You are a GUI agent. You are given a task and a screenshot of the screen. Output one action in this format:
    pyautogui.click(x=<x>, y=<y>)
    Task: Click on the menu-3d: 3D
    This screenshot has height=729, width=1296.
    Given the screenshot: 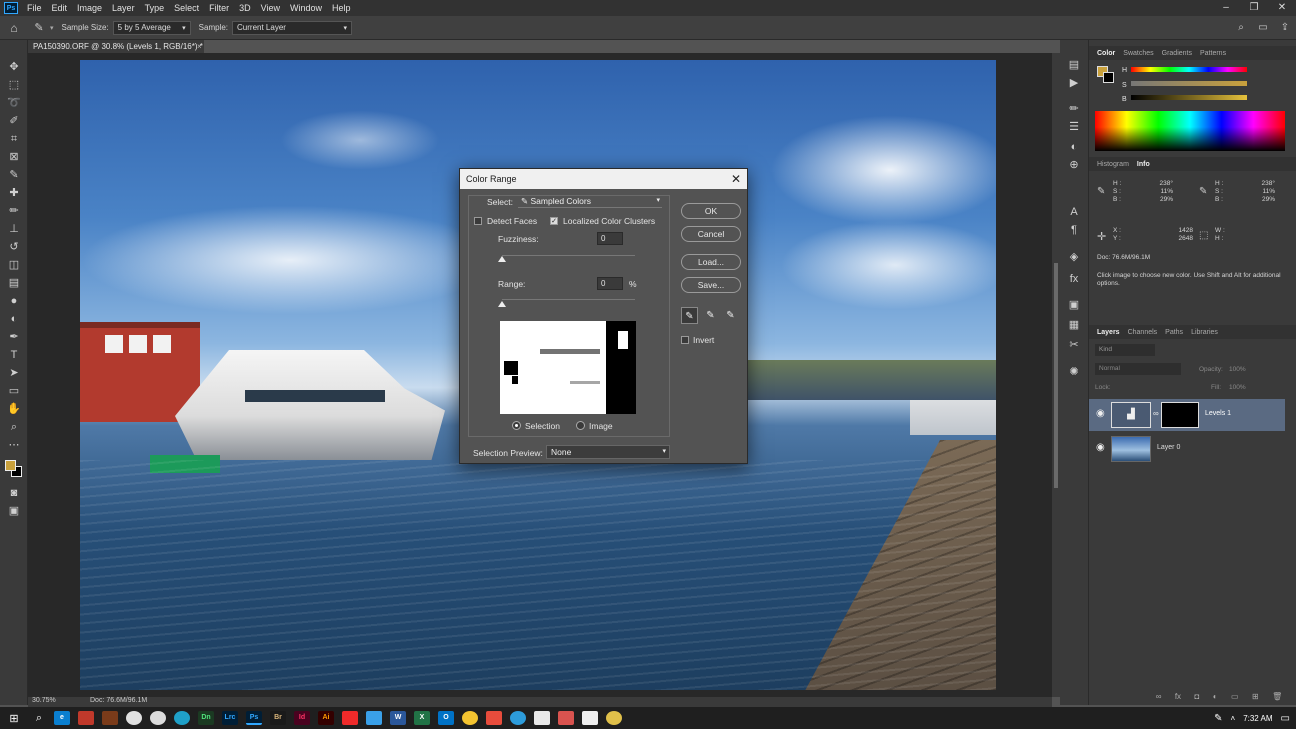 What is the action you would take?
    pyautogui.click(x=245, y=8)
    